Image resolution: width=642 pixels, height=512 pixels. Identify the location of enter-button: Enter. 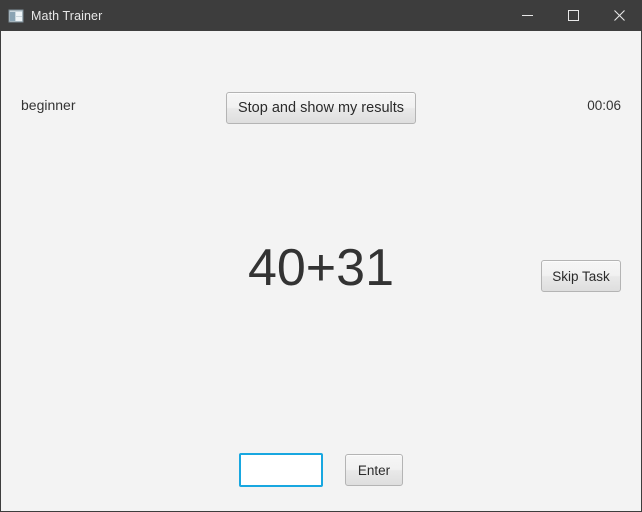
(374, 470).